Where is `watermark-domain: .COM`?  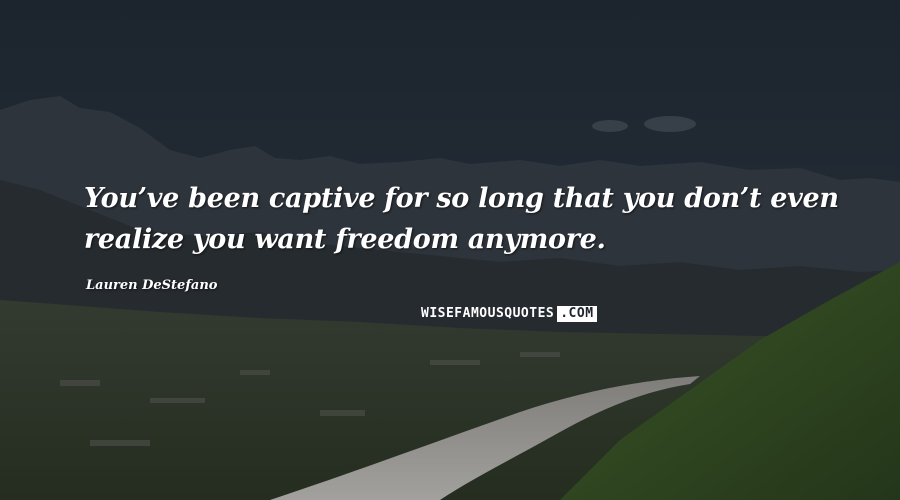
watermark-domain: .COM is located at coordinates (577, 314).